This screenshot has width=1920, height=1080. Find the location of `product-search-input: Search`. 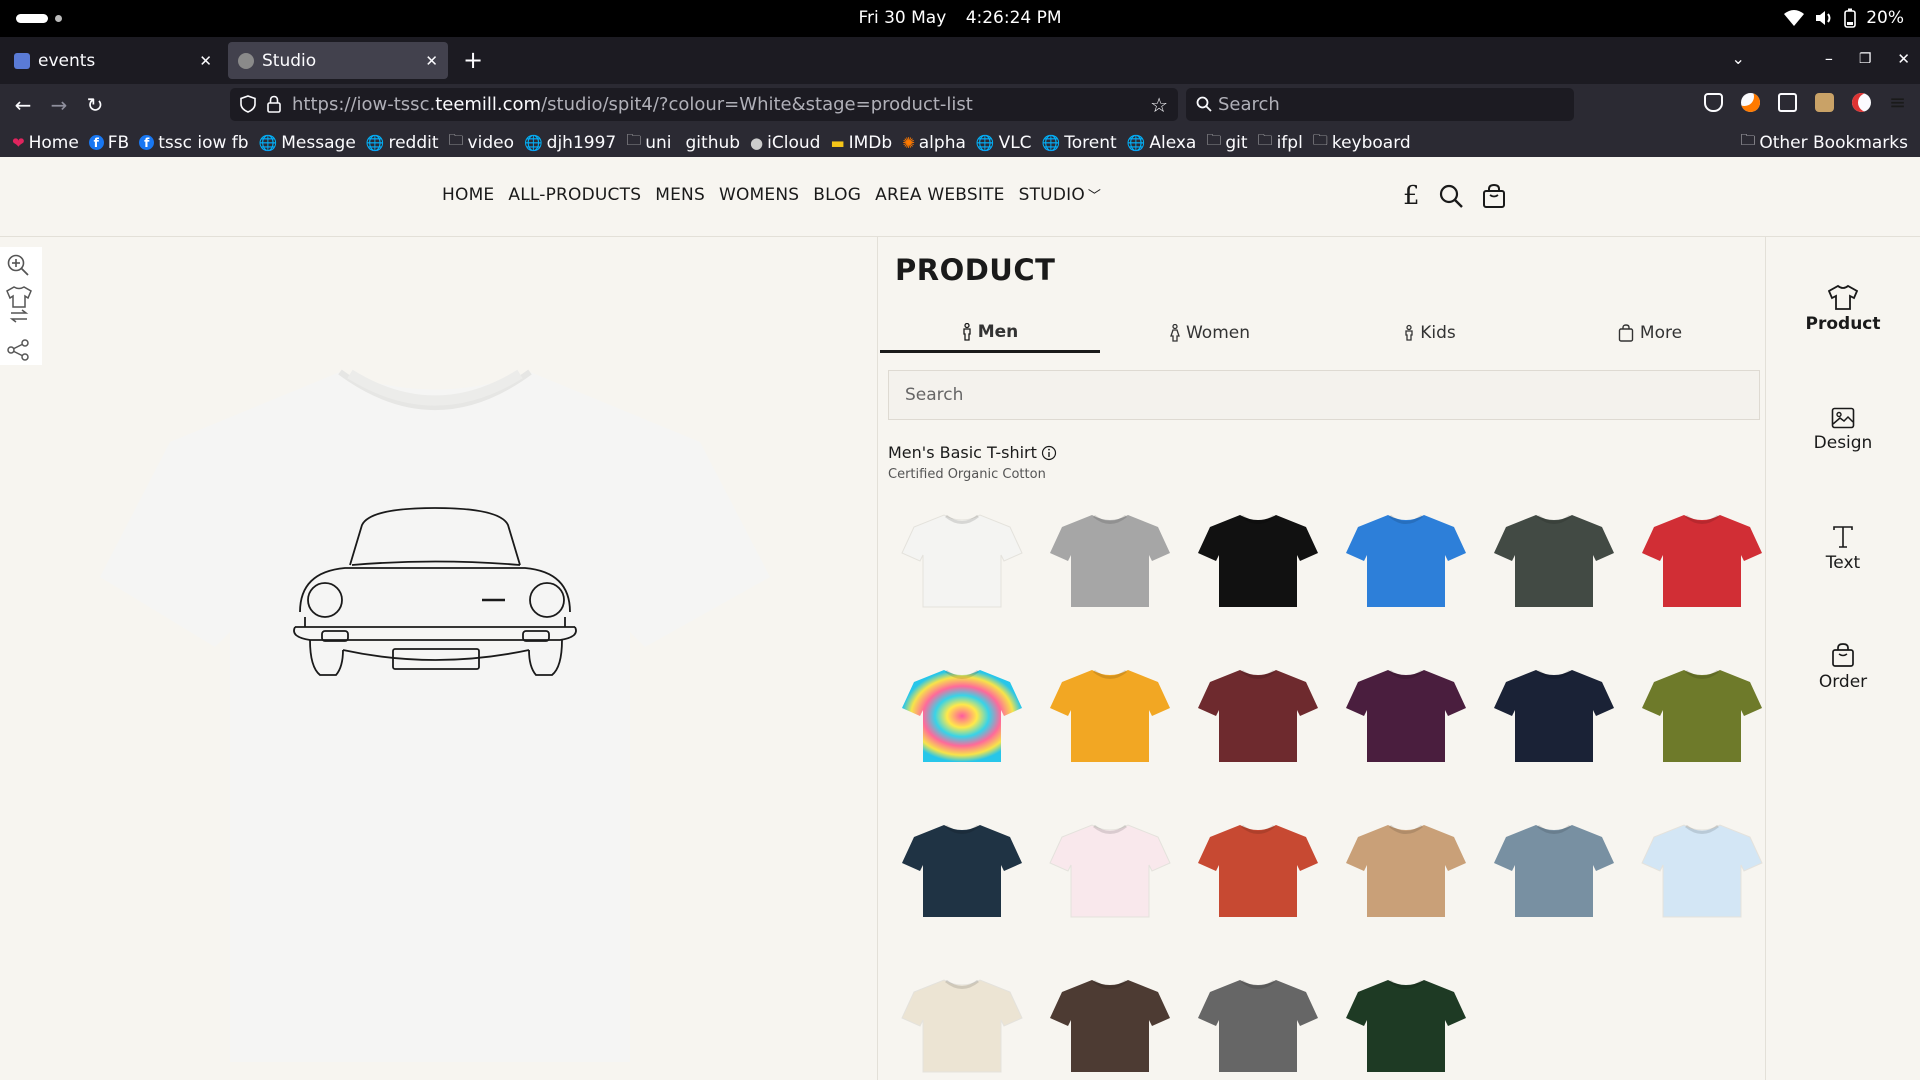

product-search-input: Search is located at coordinates (1324, 395).